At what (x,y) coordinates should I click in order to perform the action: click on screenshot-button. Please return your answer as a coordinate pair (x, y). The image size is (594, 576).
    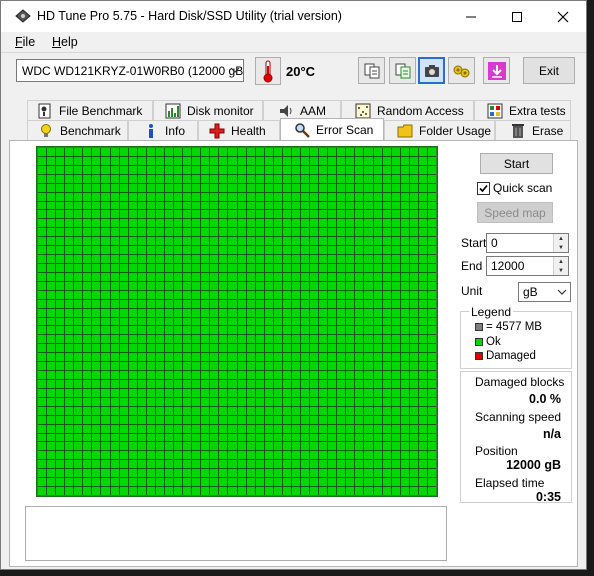
    Looking at the image, I should click on (431, 70).